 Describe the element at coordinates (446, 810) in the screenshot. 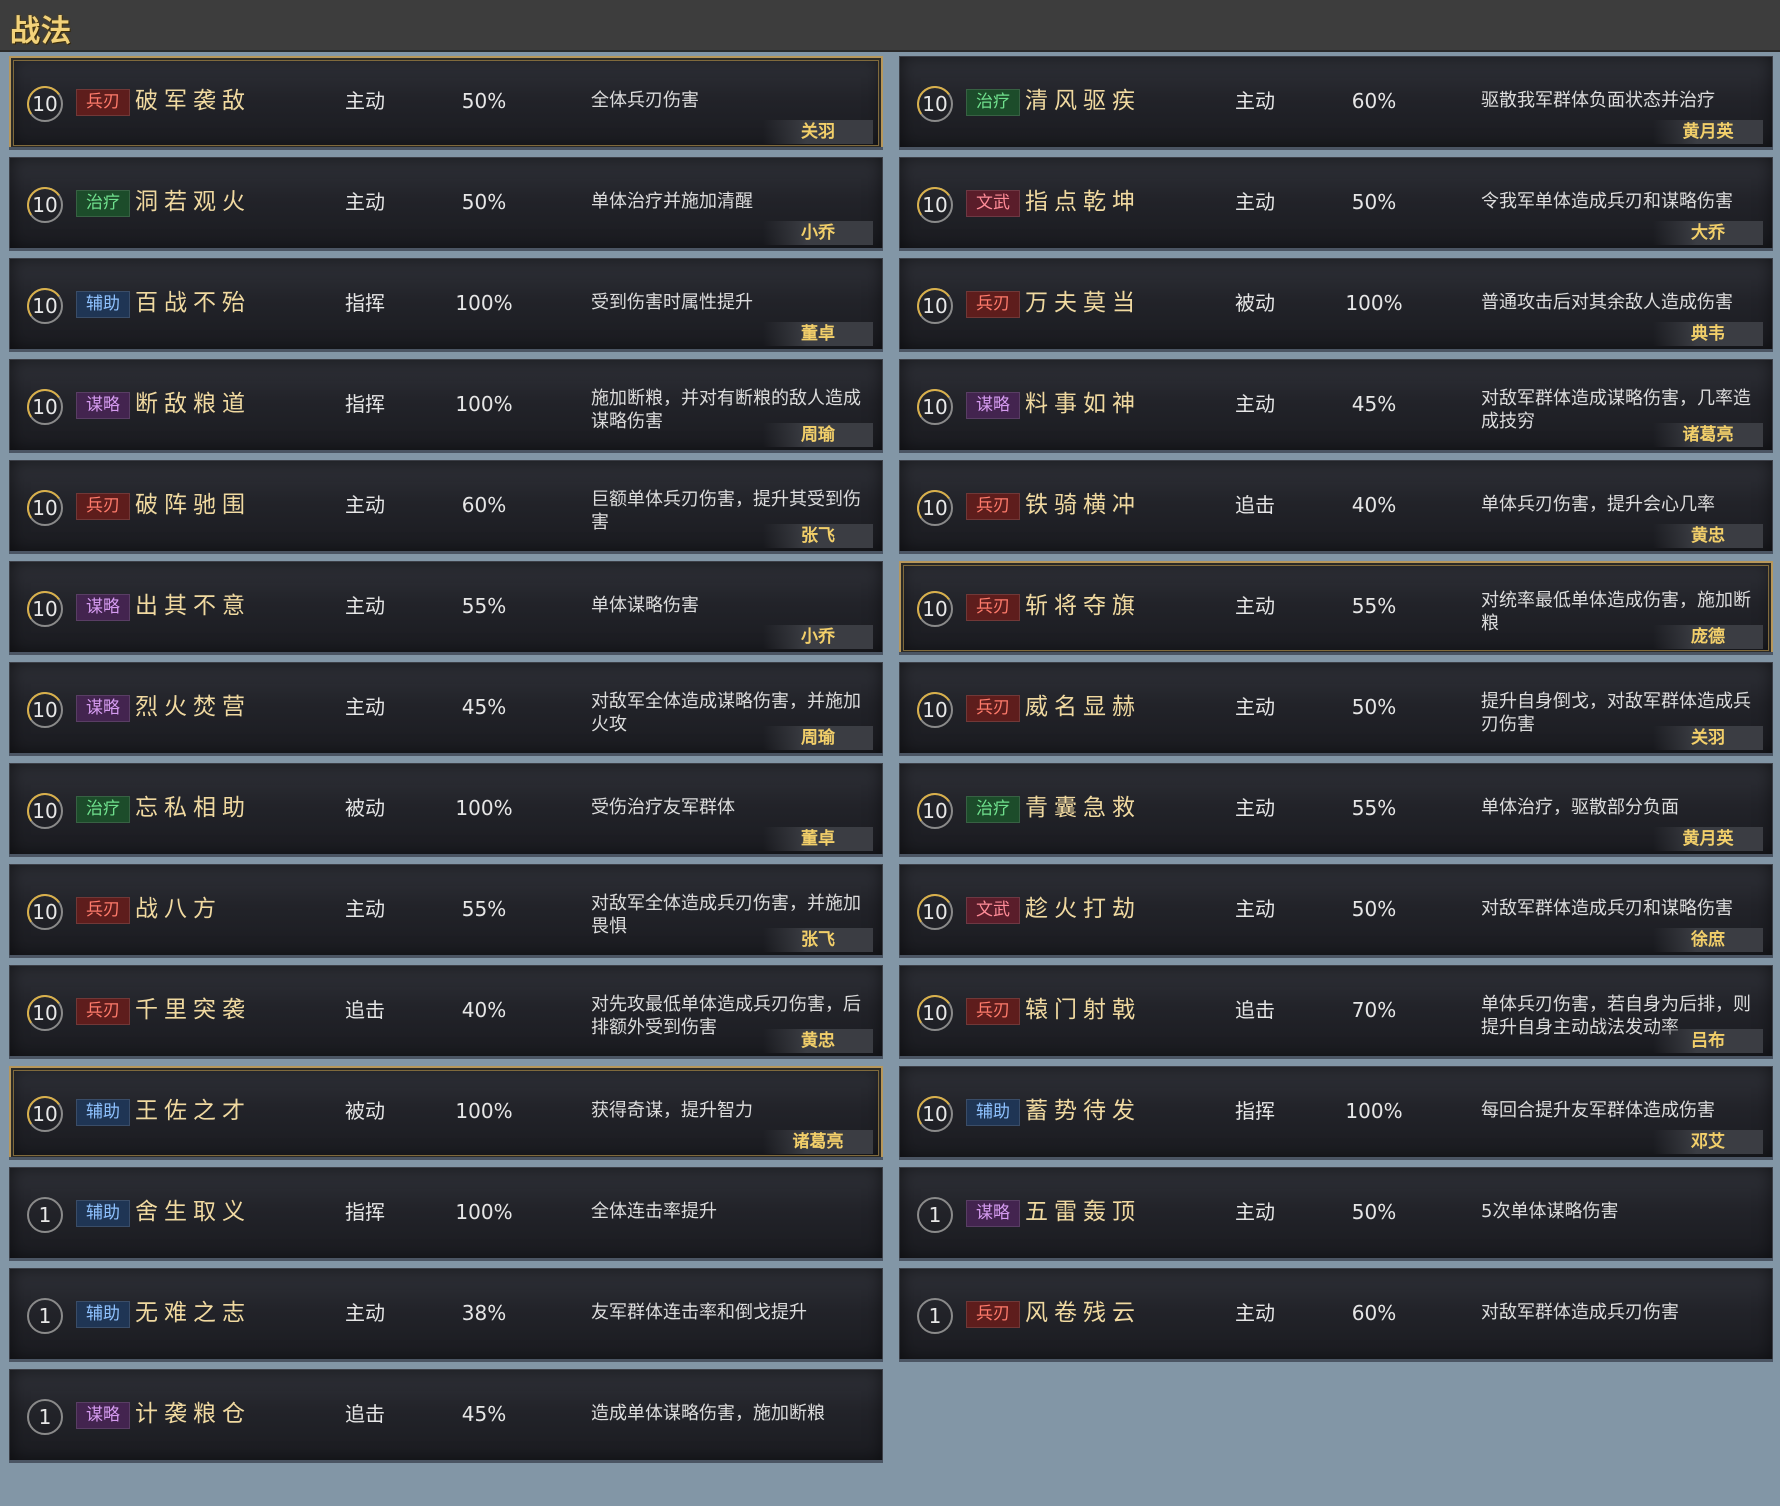

I see `tactic-card: 10 治疗 忘私相助 被动 100% 受伤治疗友军群体 董卓` at that location.